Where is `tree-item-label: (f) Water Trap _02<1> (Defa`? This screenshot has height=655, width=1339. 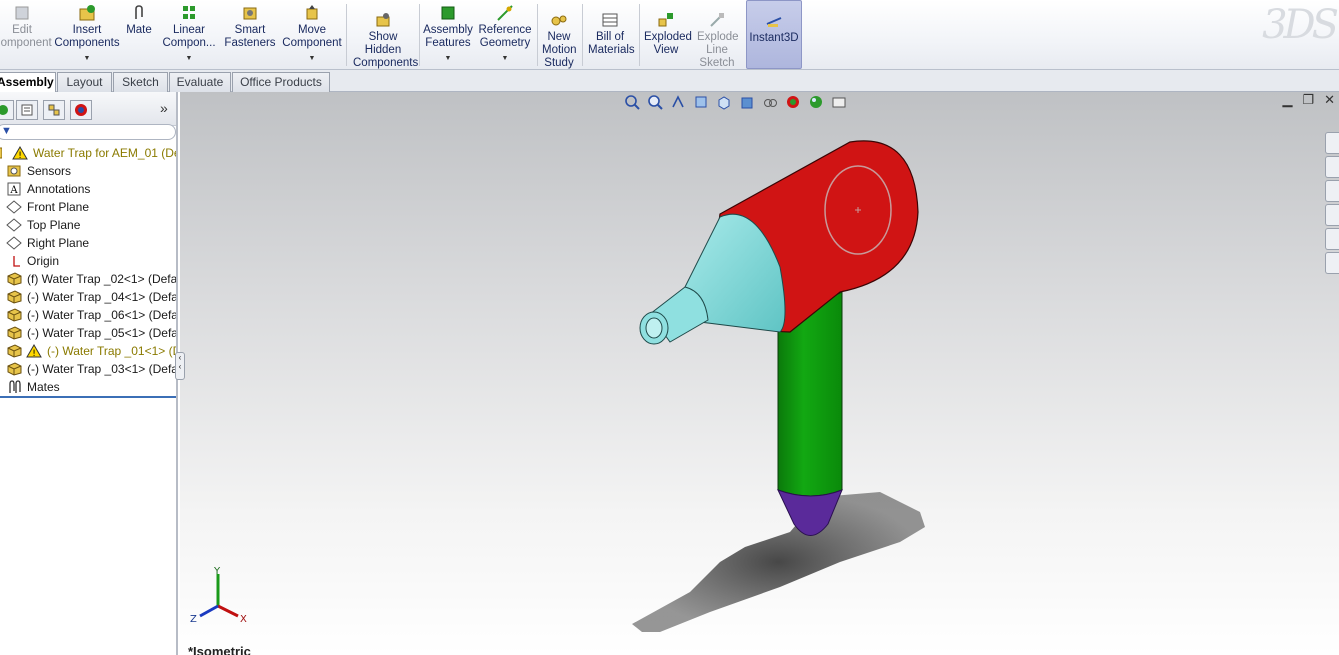 tree-item-label: (f) Water Trap _02<1> (Defa is located at coordinates (101, 279).